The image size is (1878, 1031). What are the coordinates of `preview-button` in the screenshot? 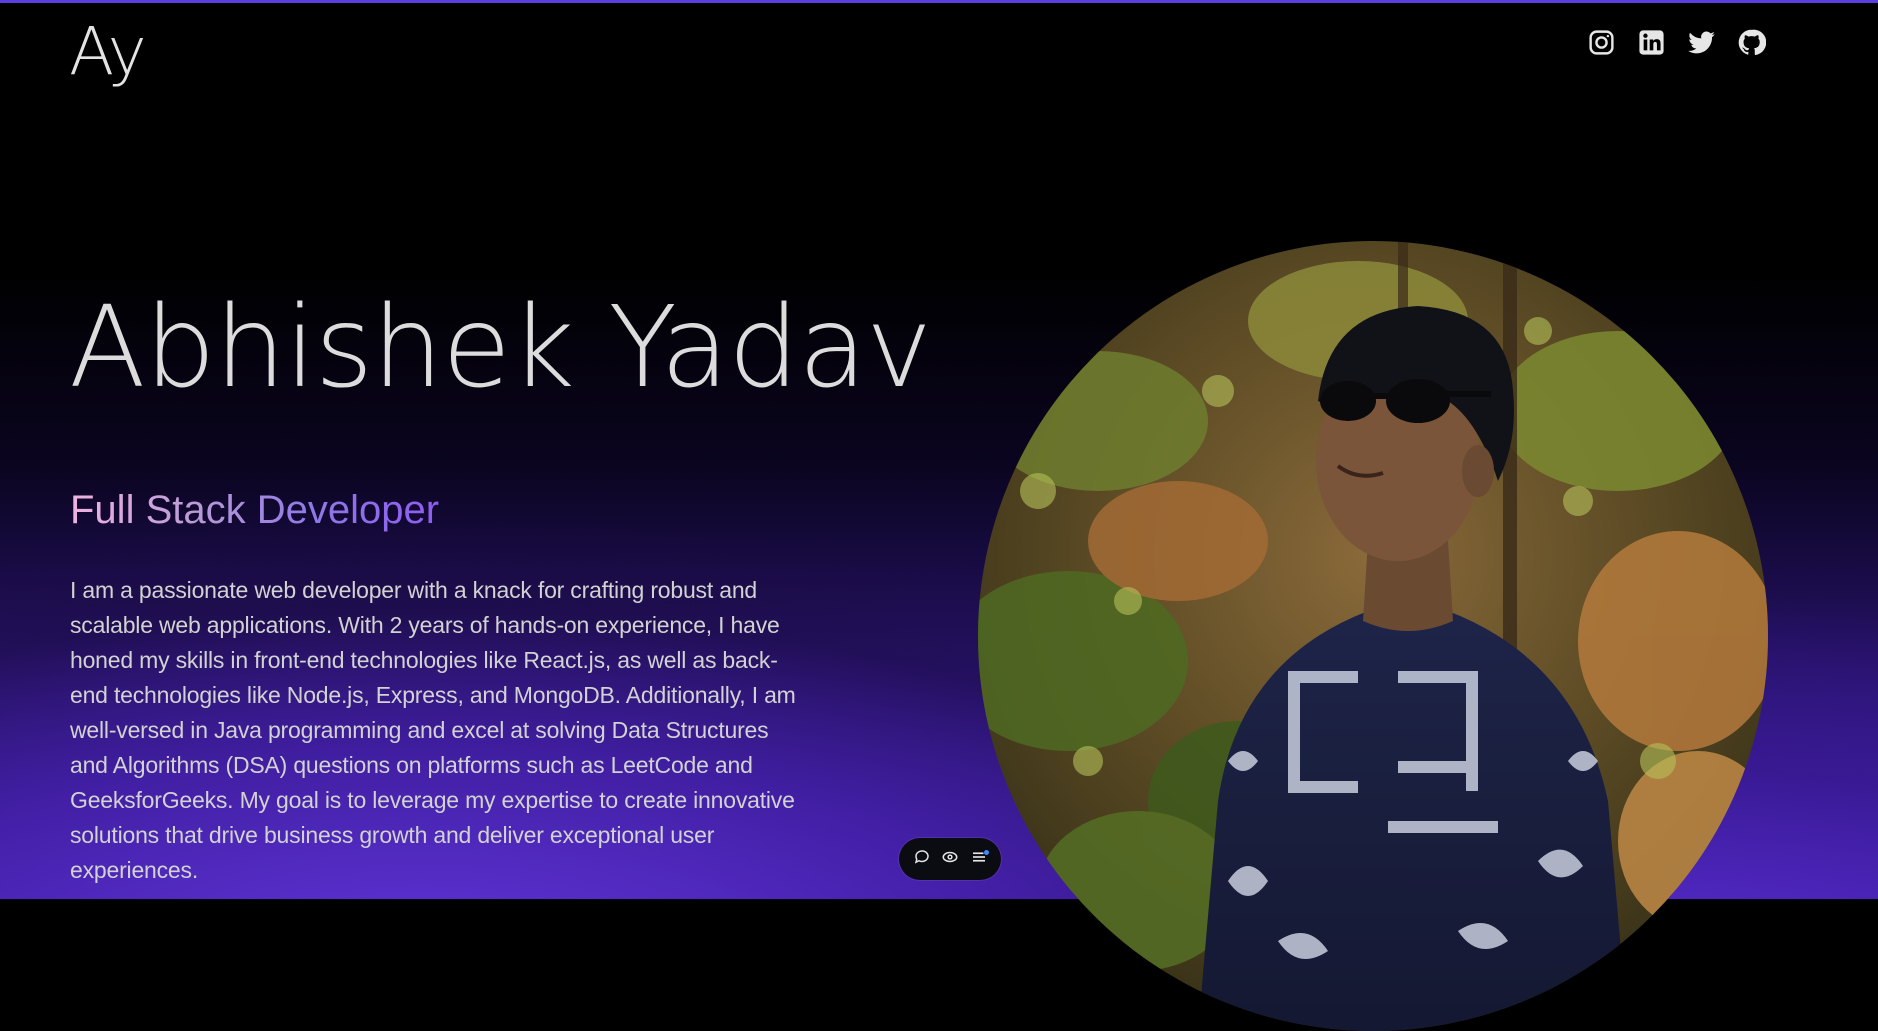 It's located at (950, 859).